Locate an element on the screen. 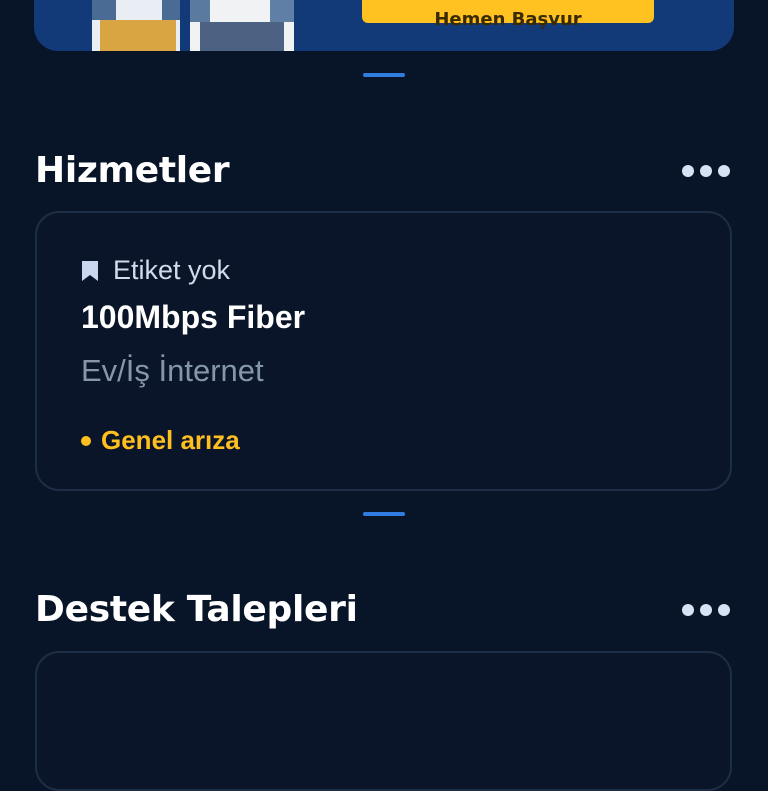  support-more-button is located at coordinates (706, 610).